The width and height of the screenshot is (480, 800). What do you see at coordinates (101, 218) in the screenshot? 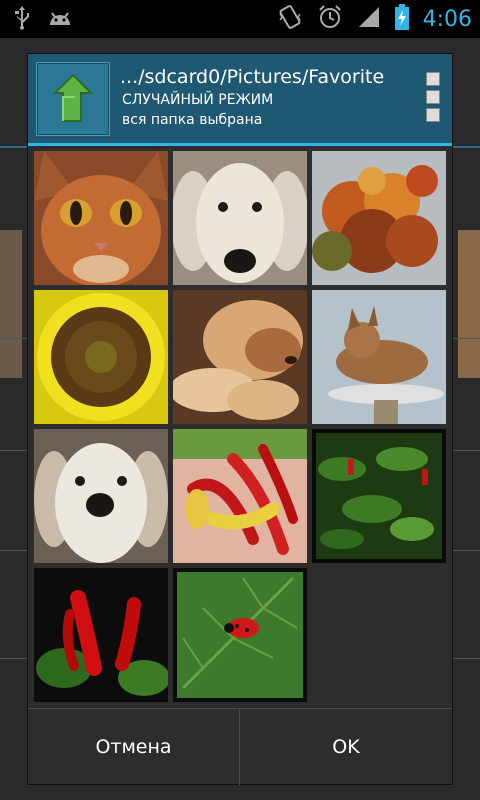
I see `cat-face-photo` at bounding box center [101, 218].